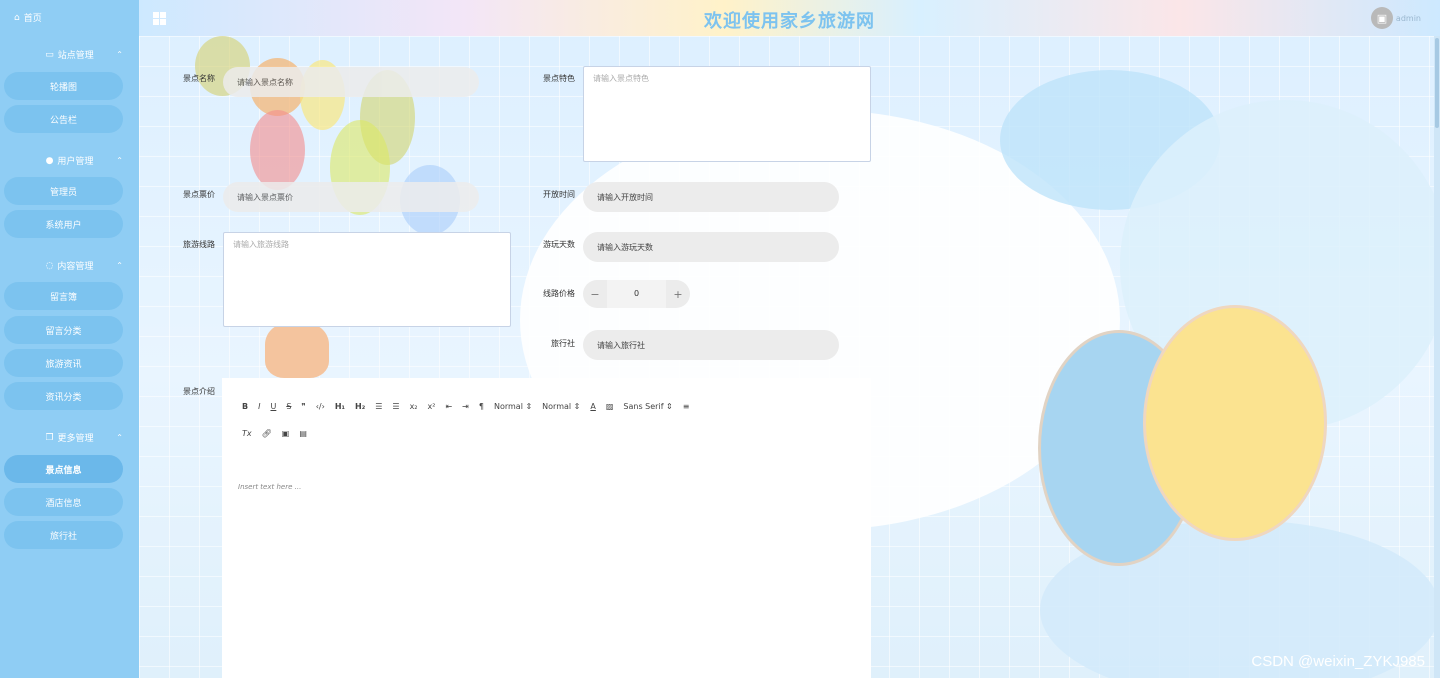 This screenshot has height=678, width=1440. What do you see at coordinates (273, 406) in the screenshot?
I see `underline-icon: U` at bounding box center [273, 406].